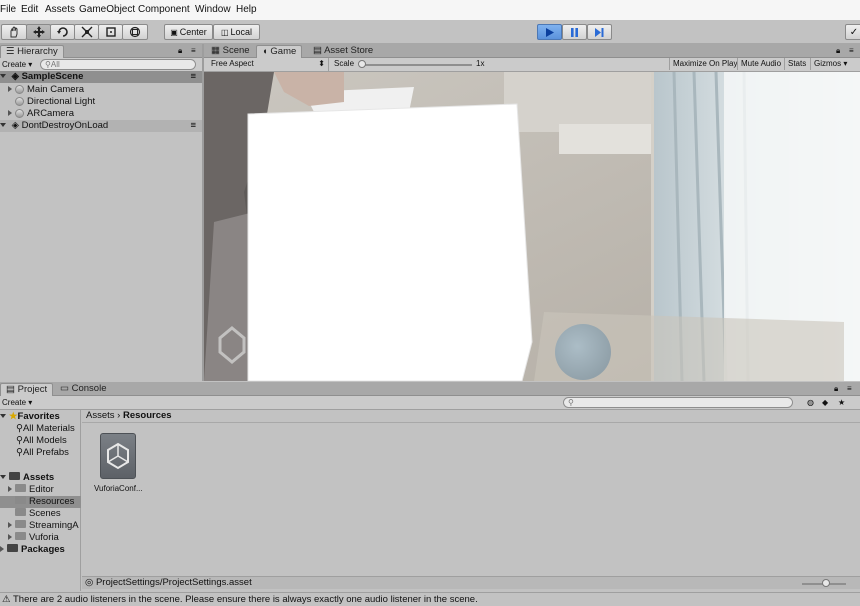 The height and width of the screenshot is (606, 860). Describe the element at coordinates (344, 63) in the screenshot. I see `scale-label: Scale` at that location.